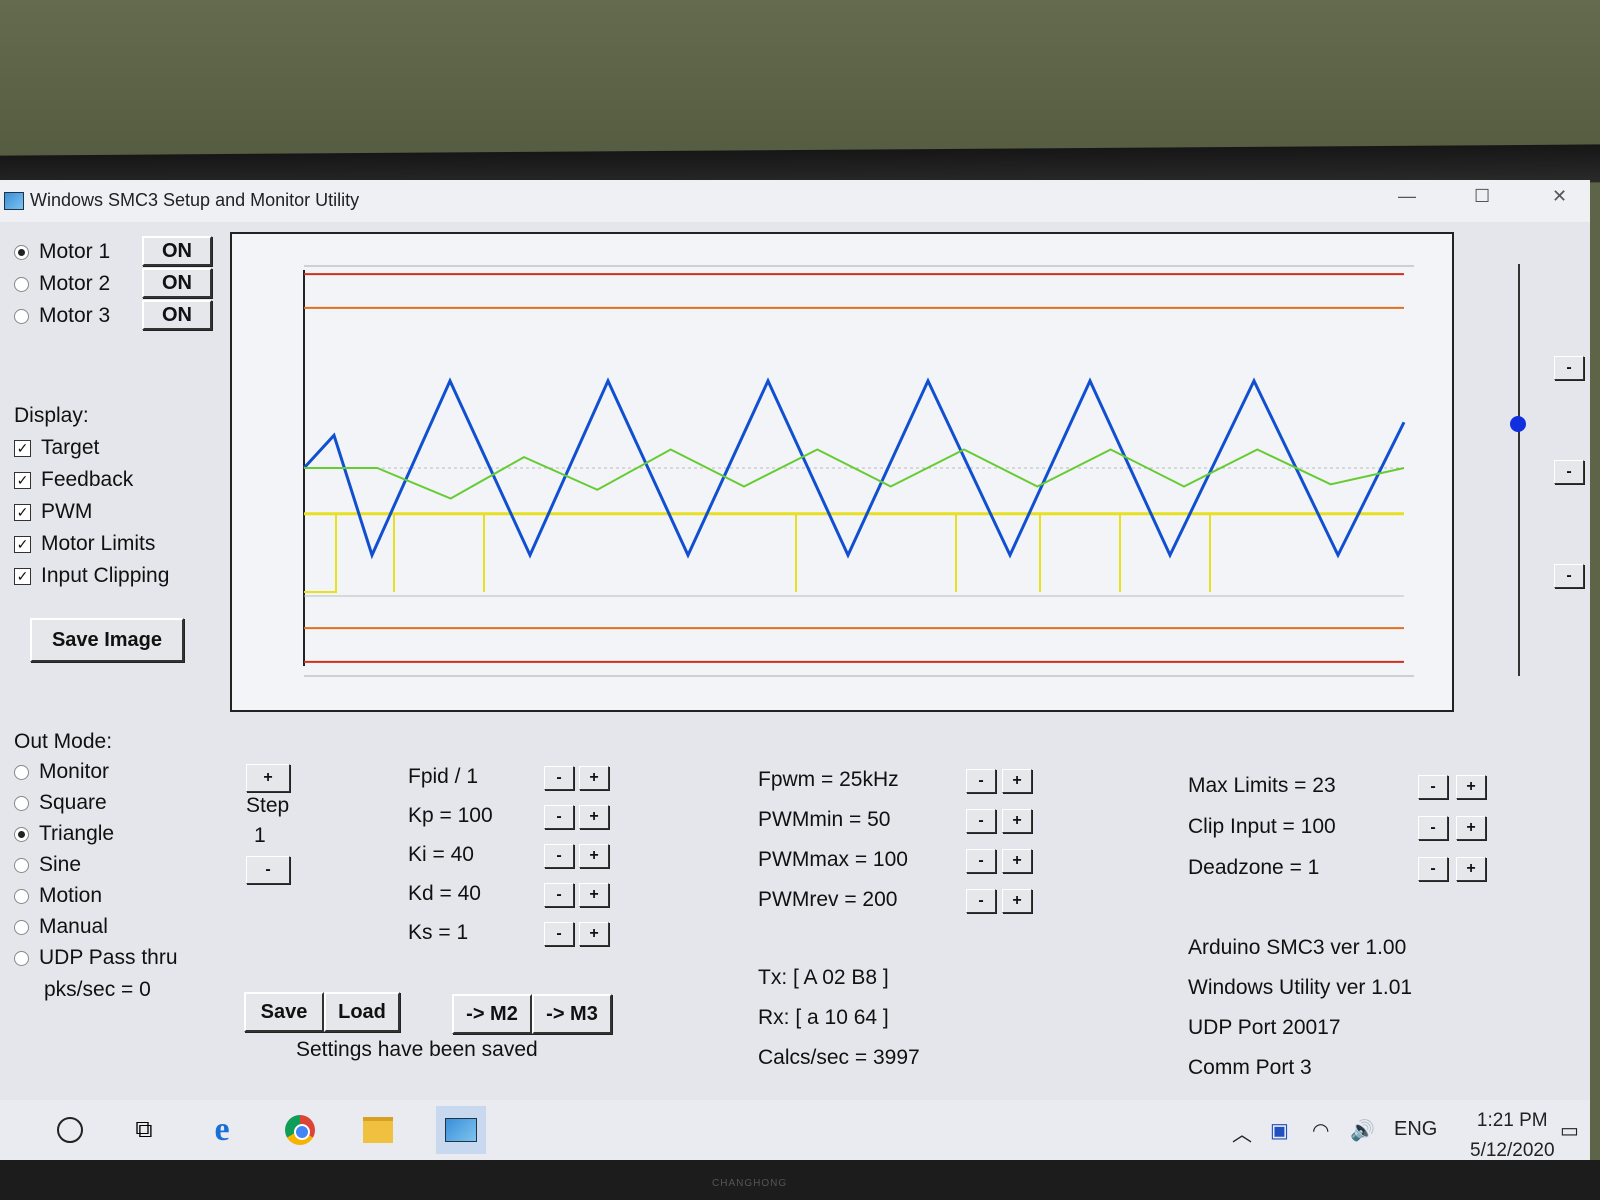 The image size is (1600, 1200). Describe the element at coordinates (1264, 1027) in the screenshot. I see `udp-port: UDP Port 20017` at that location.